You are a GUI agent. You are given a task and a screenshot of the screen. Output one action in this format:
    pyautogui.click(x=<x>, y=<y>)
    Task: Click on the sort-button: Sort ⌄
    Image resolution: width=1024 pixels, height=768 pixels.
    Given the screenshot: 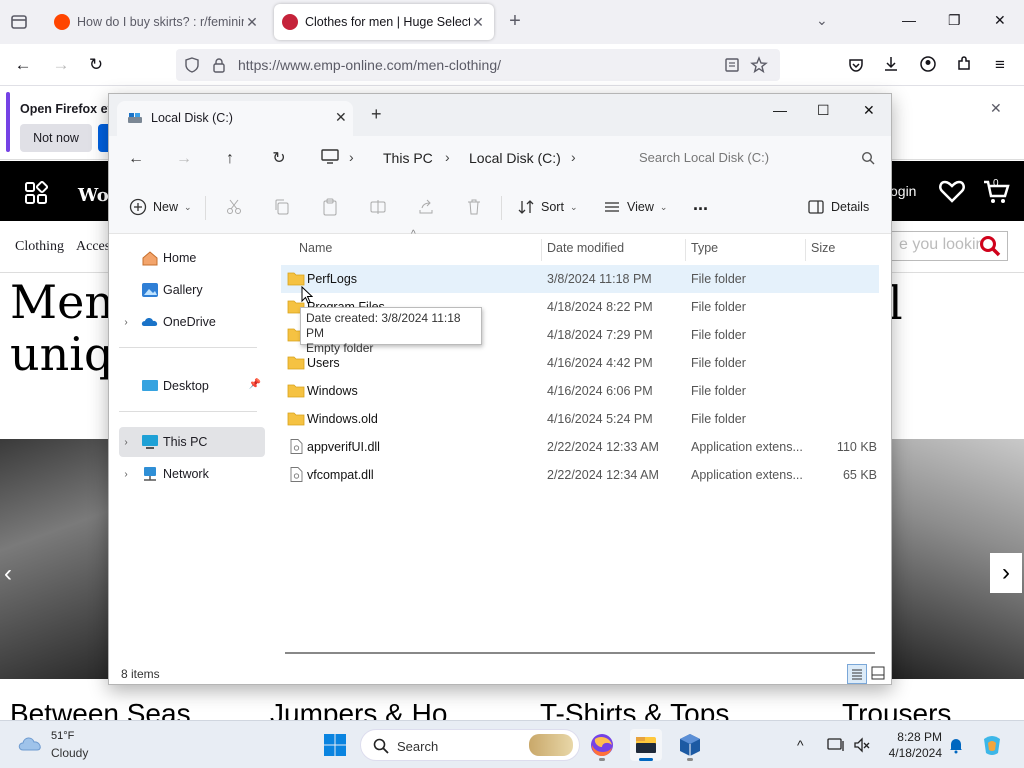 What is the action you would take?
    pyautogui.click(x=547, y=207)
    